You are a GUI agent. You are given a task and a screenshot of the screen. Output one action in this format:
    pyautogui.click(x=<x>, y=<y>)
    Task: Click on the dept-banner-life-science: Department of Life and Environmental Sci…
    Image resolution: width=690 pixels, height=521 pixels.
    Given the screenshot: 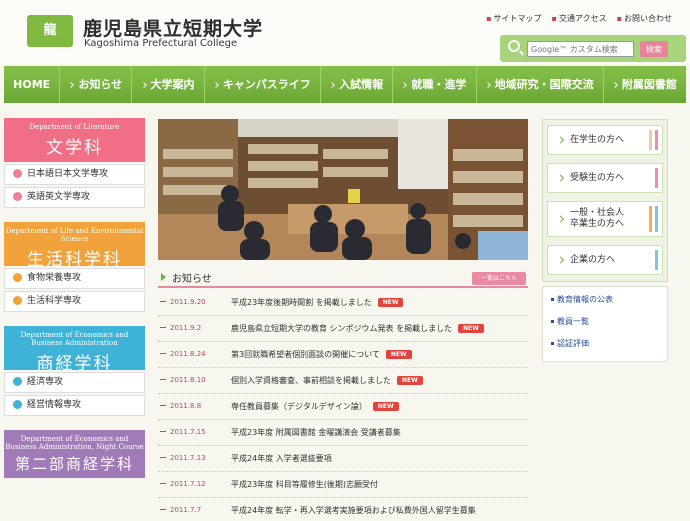 What is the action you would take?
    pyautogui.click(x=74, y=246)
    